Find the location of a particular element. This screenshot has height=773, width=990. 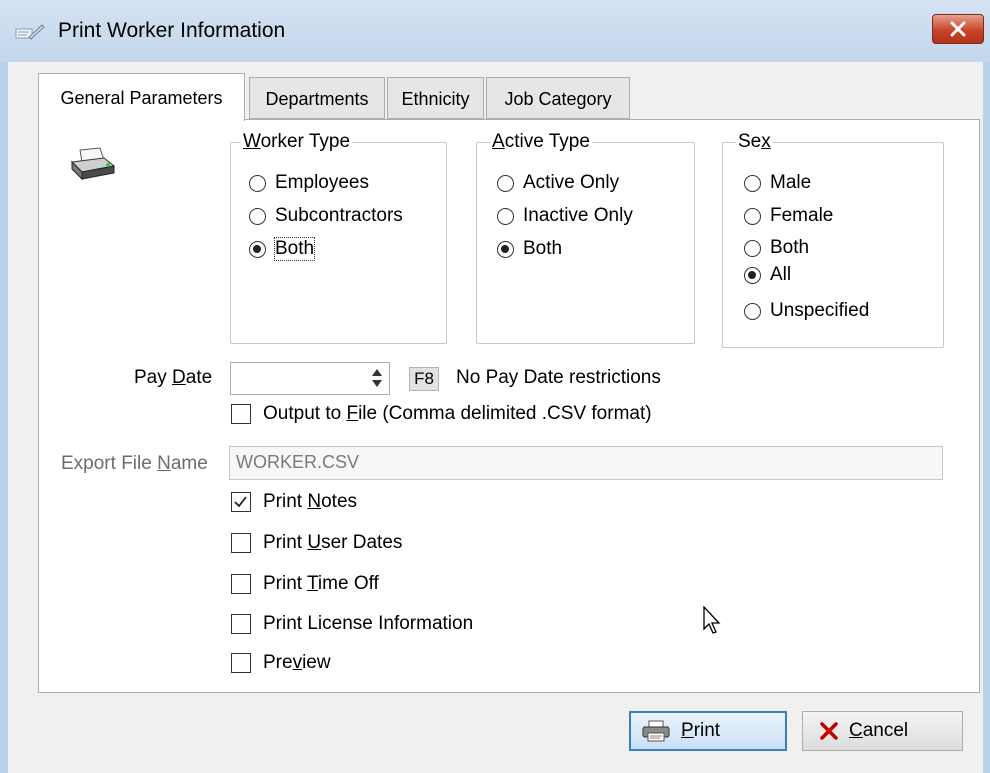

tab-label: Ethnicity is located at coordinates (435, 99).